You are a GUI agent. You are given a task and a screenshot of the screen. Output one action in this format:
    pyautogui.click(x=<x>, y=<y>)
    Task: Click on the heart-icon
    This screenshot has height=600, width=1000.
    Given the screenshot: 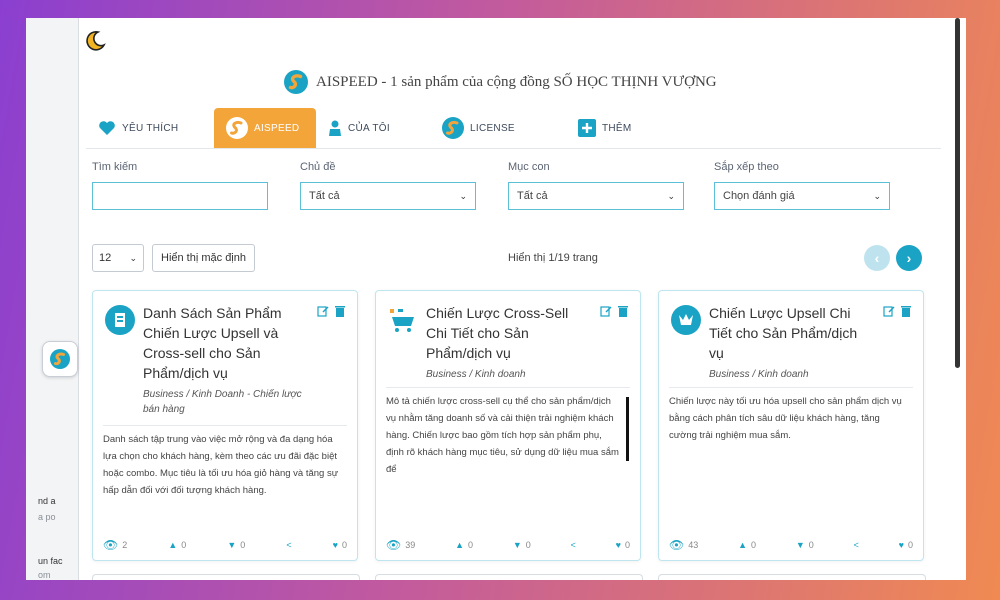 What is the action you would take?
    pyautogui.click(x=107, y=128)
    